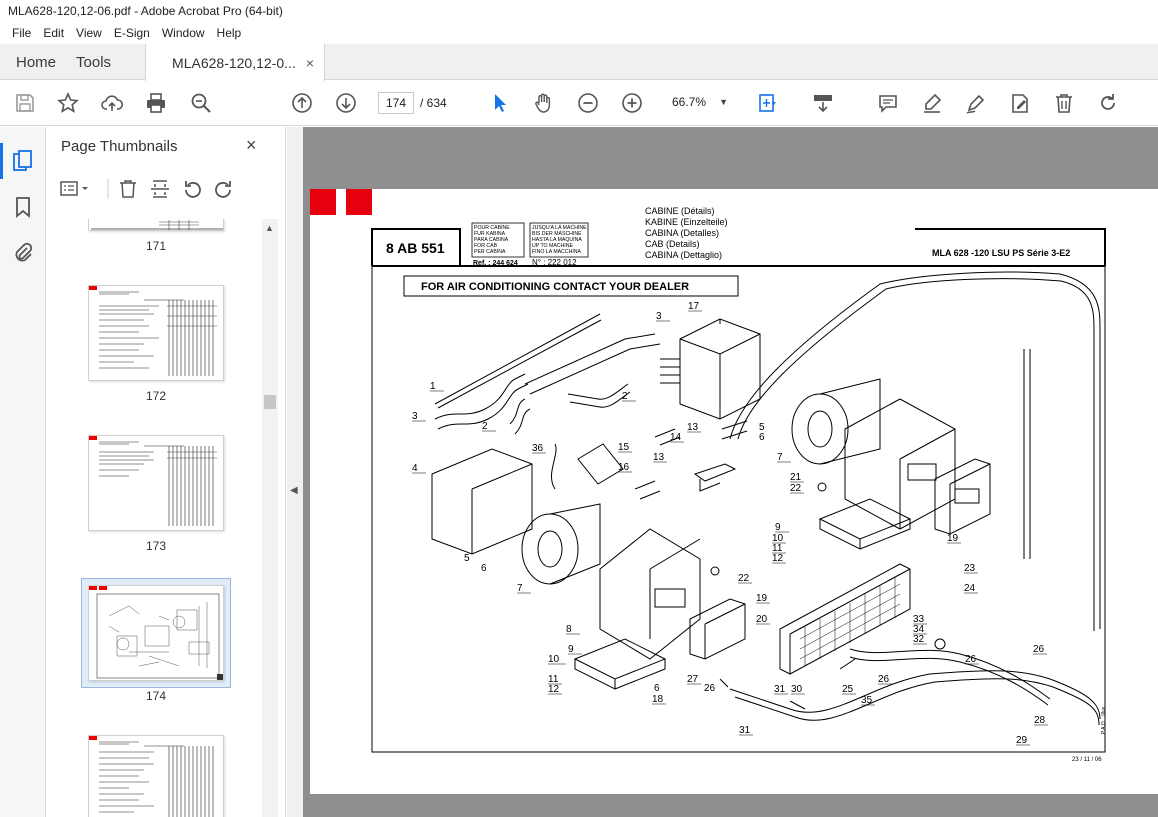  I want to click on select-cursor-icon, so click(500, 103).